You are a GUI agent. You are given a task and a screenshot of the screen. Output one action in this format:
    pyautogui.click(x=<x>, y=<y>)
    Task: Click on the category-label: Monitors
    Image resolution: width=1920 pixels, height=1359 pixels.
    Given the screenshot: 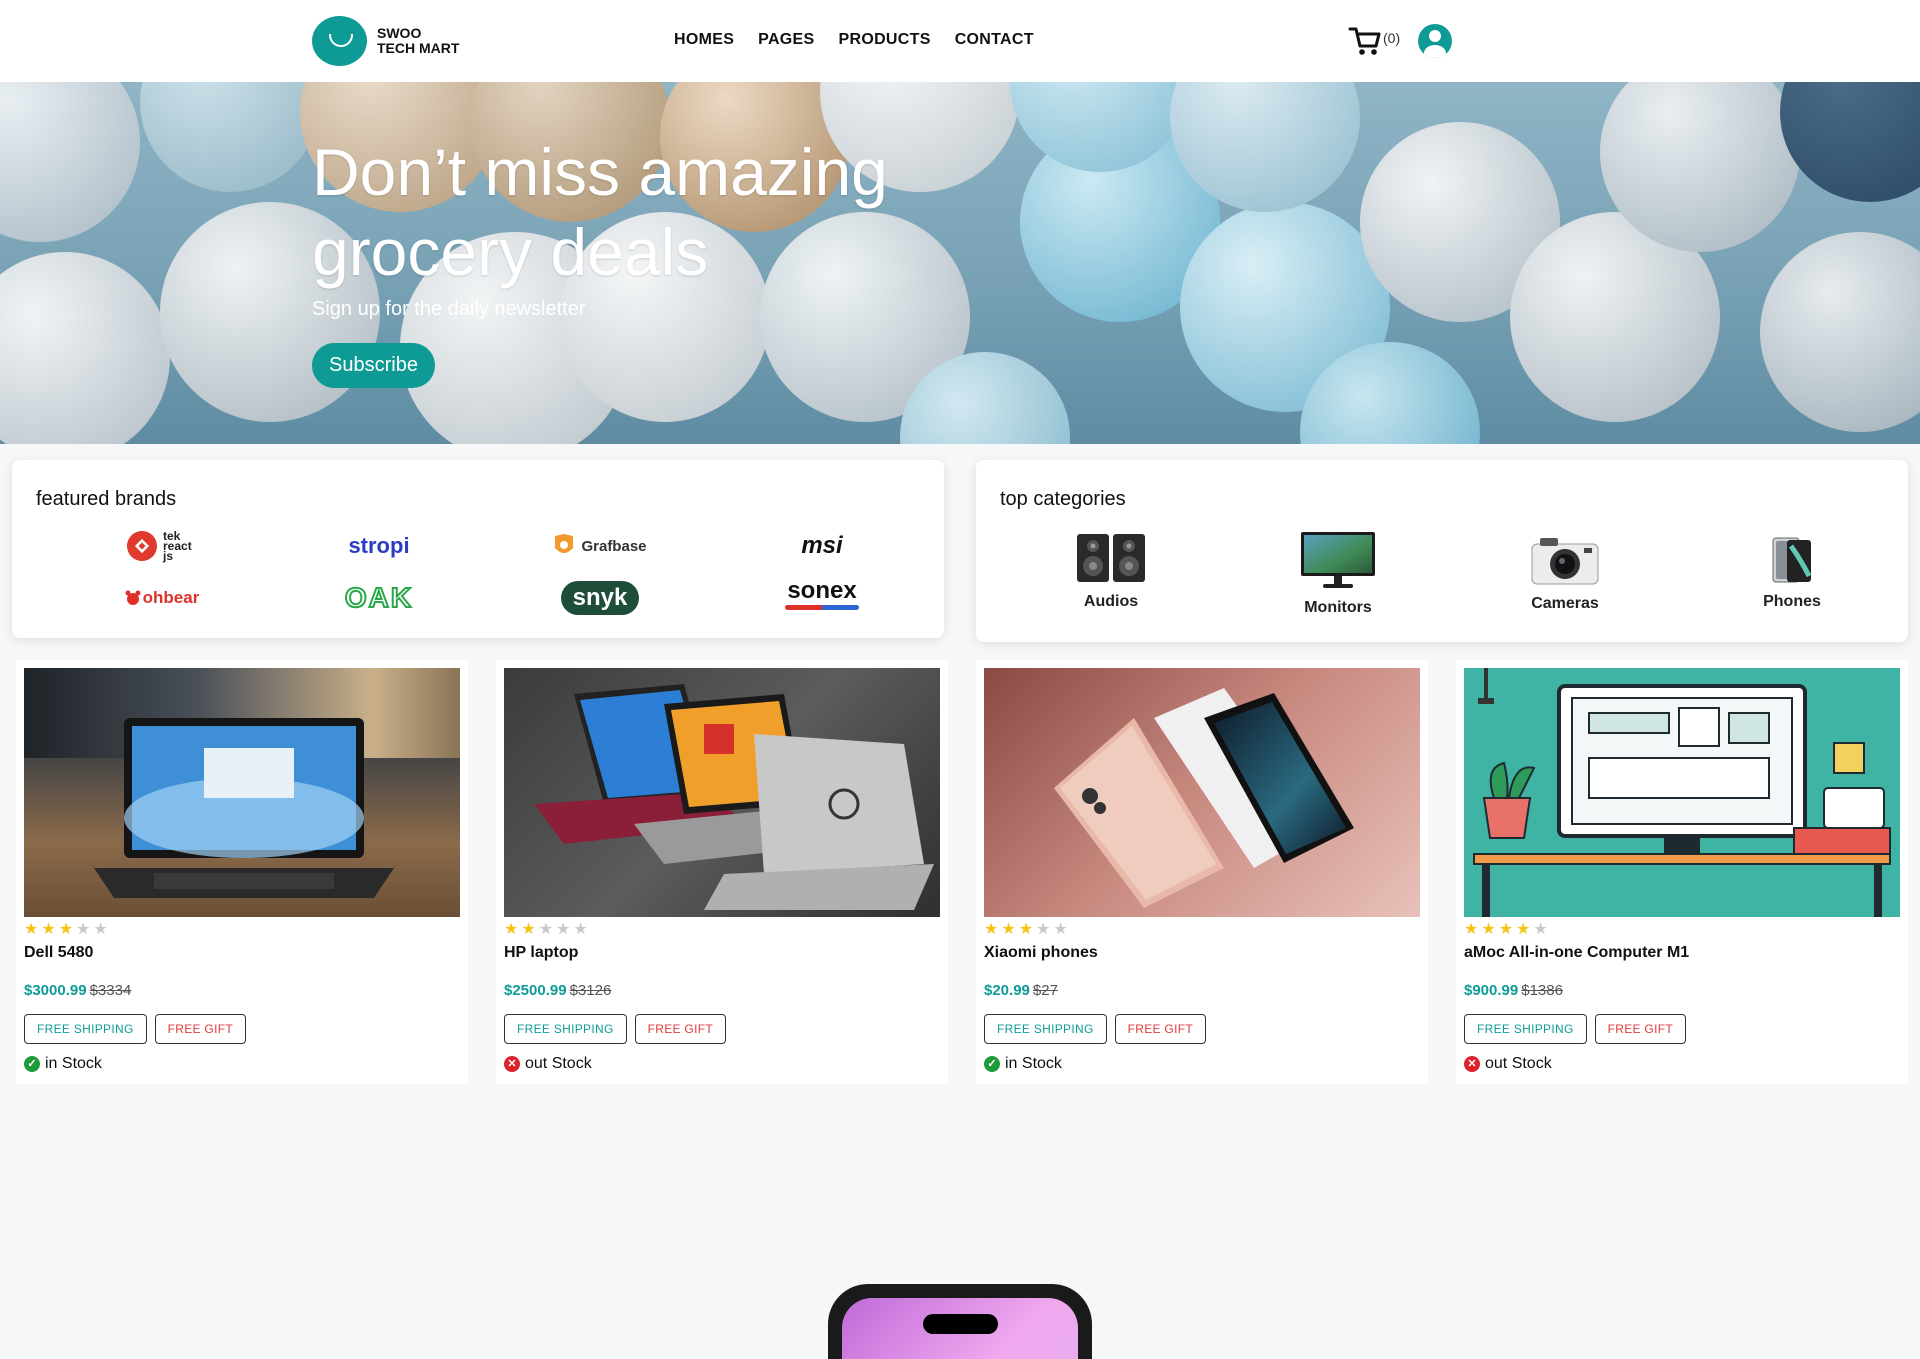 What is the action you would take?
    pyautogui.click(x=1338, y=607)
    